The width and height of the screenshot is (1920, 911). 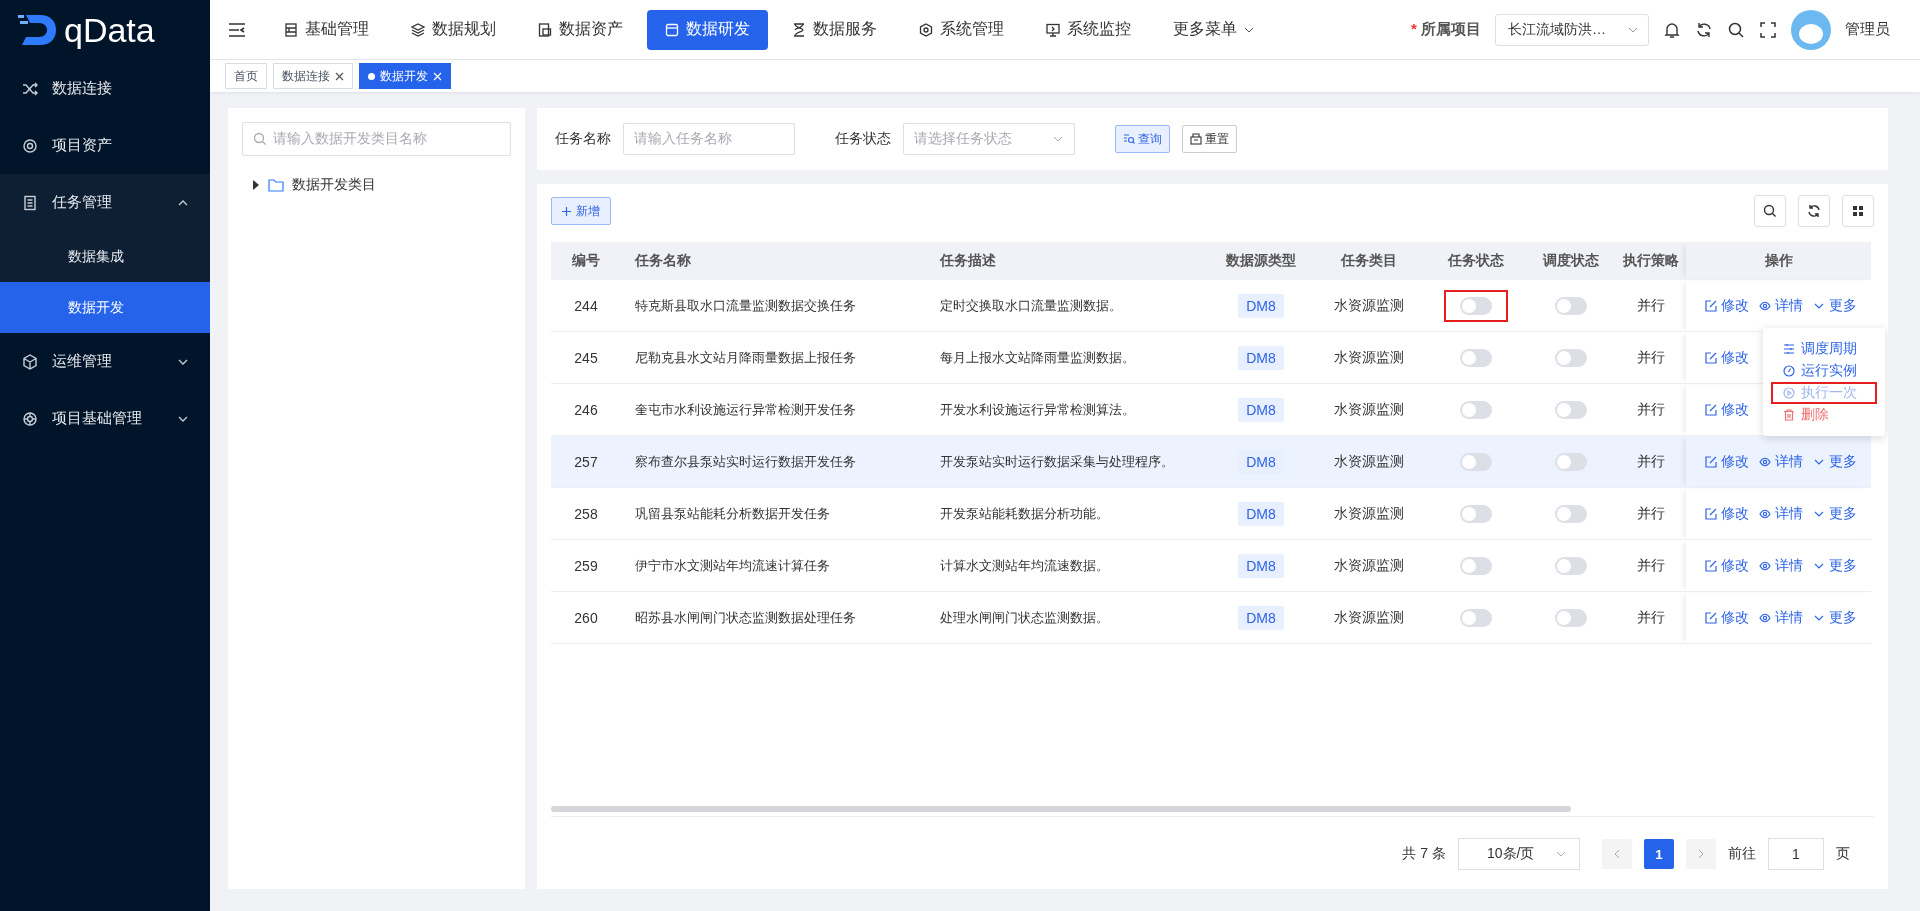 What do you see at coordinates (1701, 854) in the screenshot?
I see `next-page-button` at bounding box center [1701, 854].